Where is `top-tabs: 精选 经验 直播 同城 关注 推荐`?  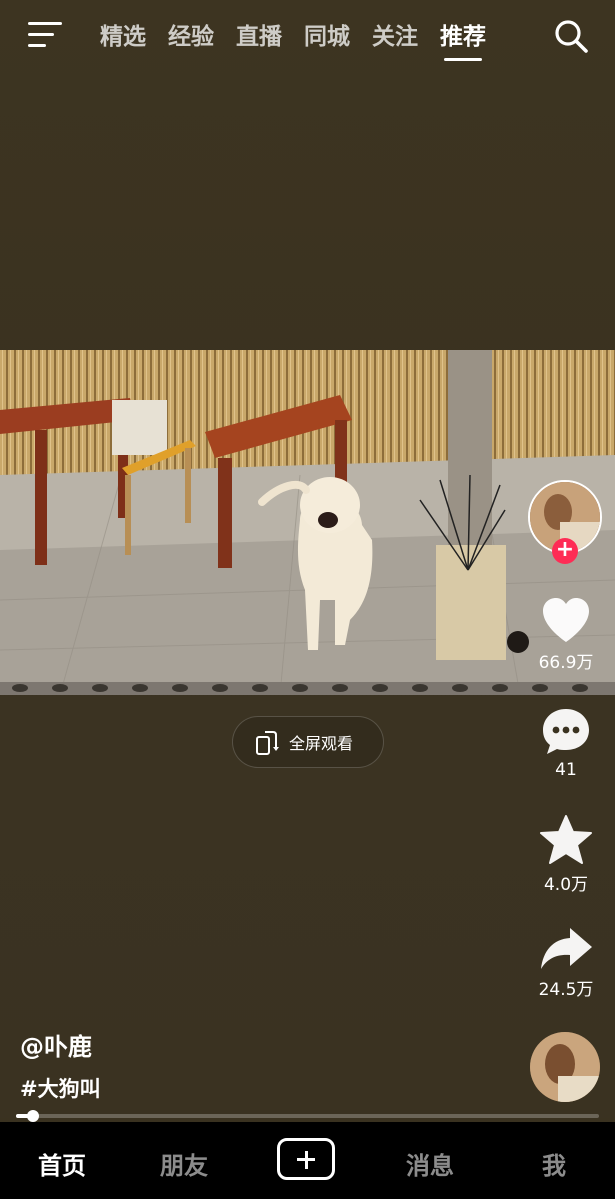
top-tabs: 精选 经验 直播 同城 关注 推荐 is located at coordinates (304, 40).